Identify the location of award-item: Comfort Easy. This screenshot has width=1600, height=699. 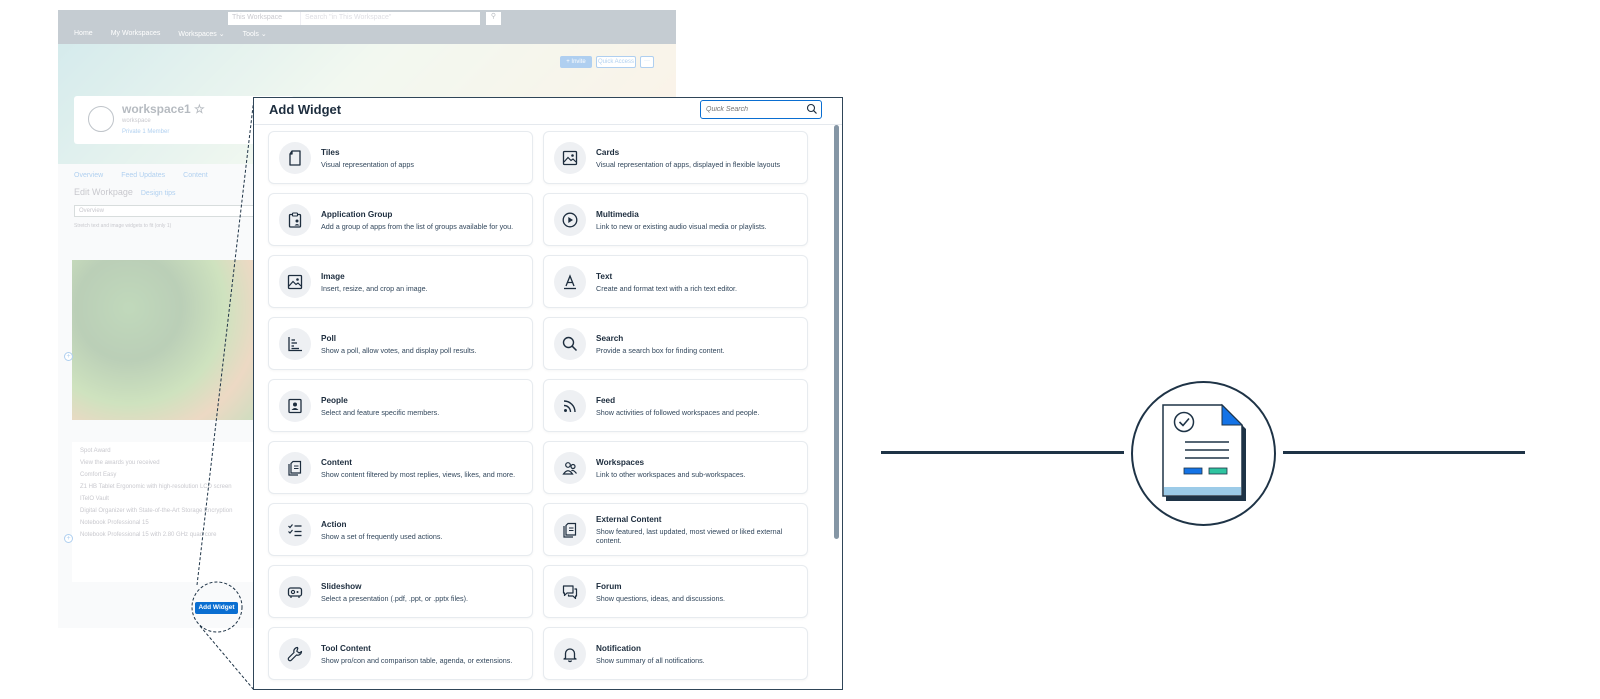
(98, 475).